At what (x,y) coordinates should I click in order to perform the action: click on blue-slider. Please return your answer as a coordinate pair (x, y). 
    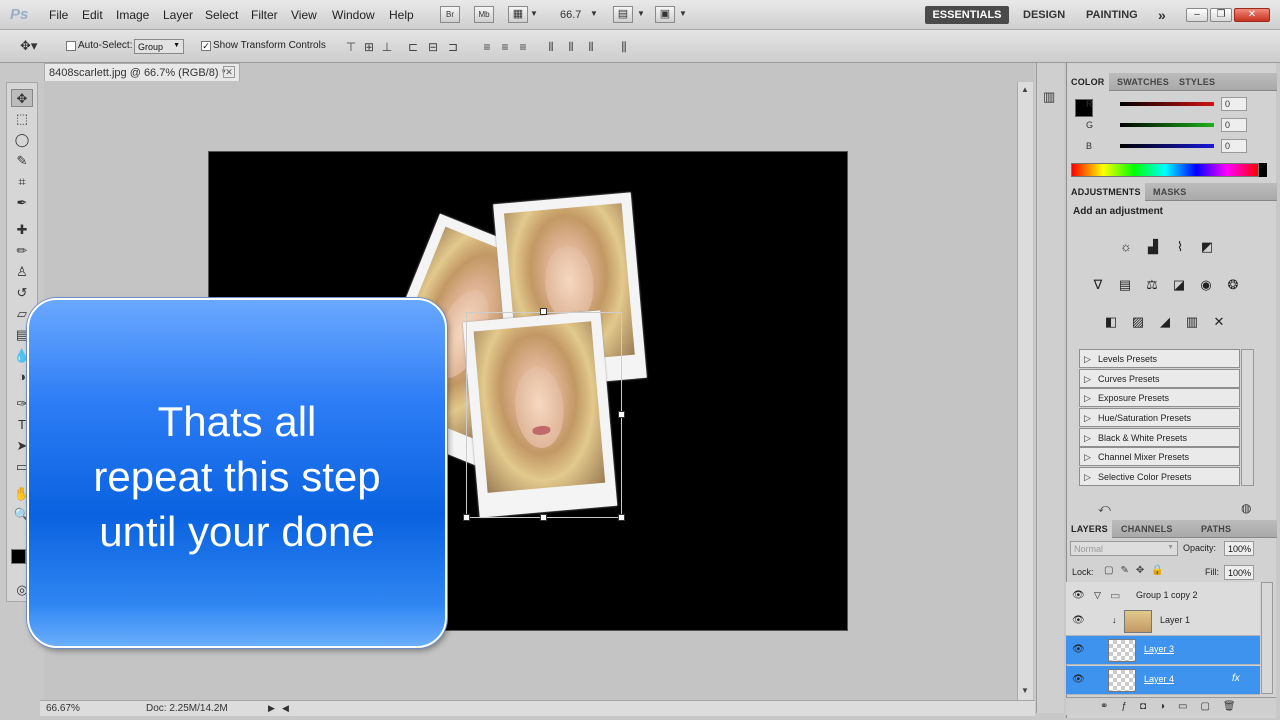
    Looking at the image, I should click on (1167, 146).